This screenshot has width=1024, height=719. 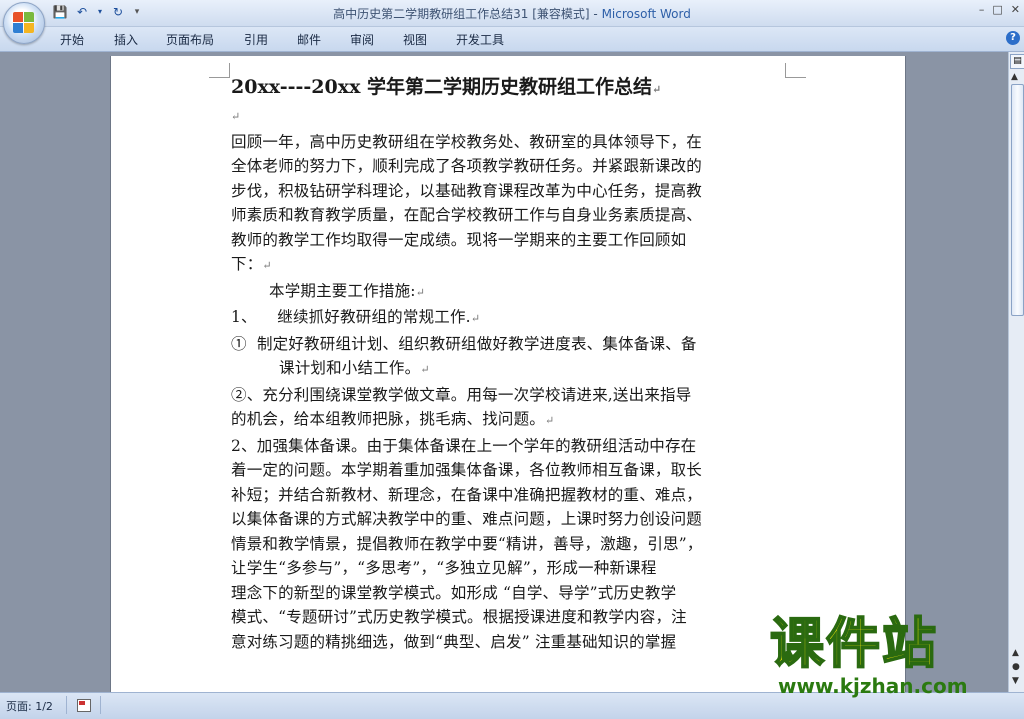 What do you see at coordinates (309, 39) in the screenshot?
I see `tab-mailings: 邮件` at bounding box center [309, 39].